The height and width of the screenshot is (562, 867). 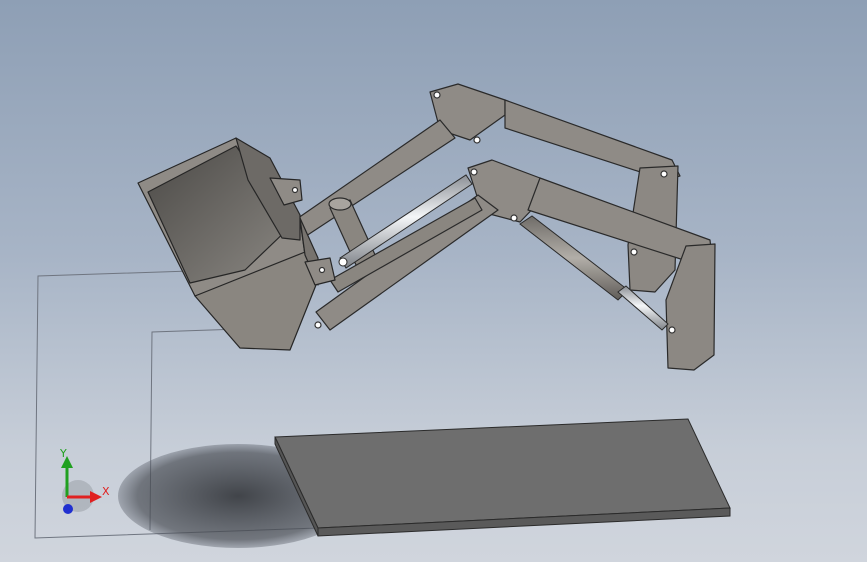 I want to click on triad-y-label: Y, so click(x=63, y=453).